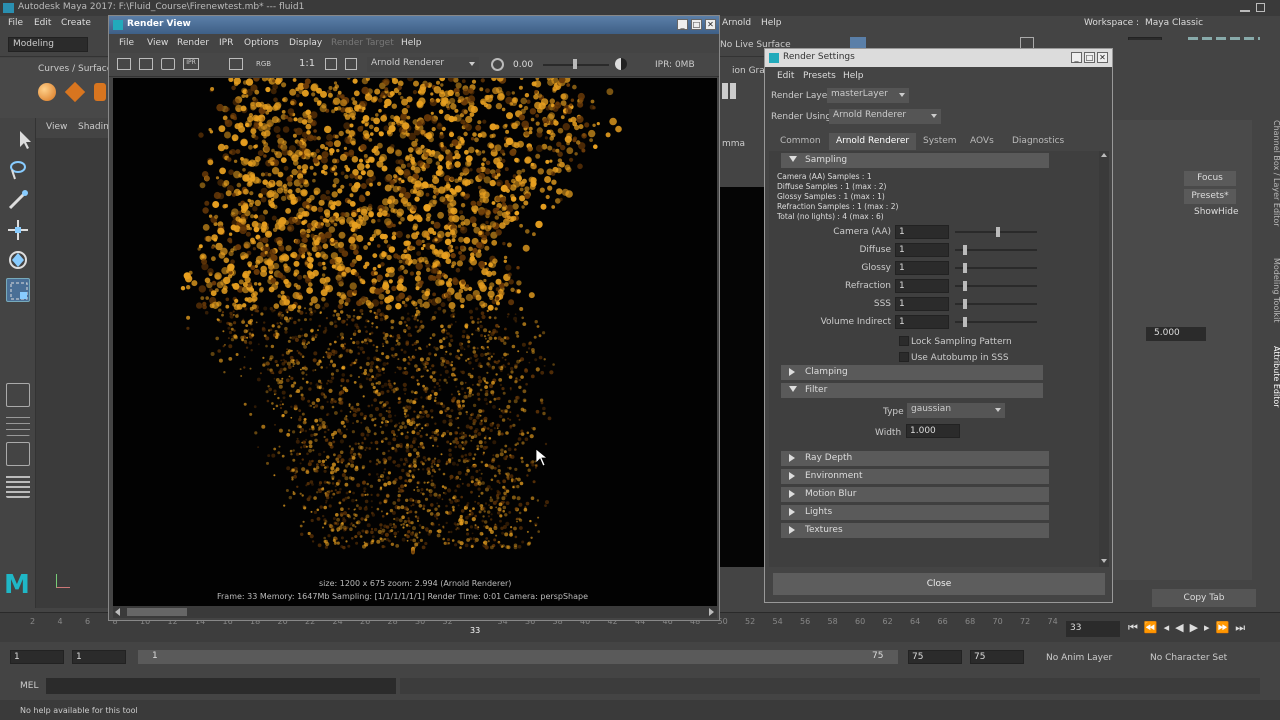  What do you see at coordinates (15, 23) in the screenshot?
I see `menu-file: File` at bounding box center [15, 23].